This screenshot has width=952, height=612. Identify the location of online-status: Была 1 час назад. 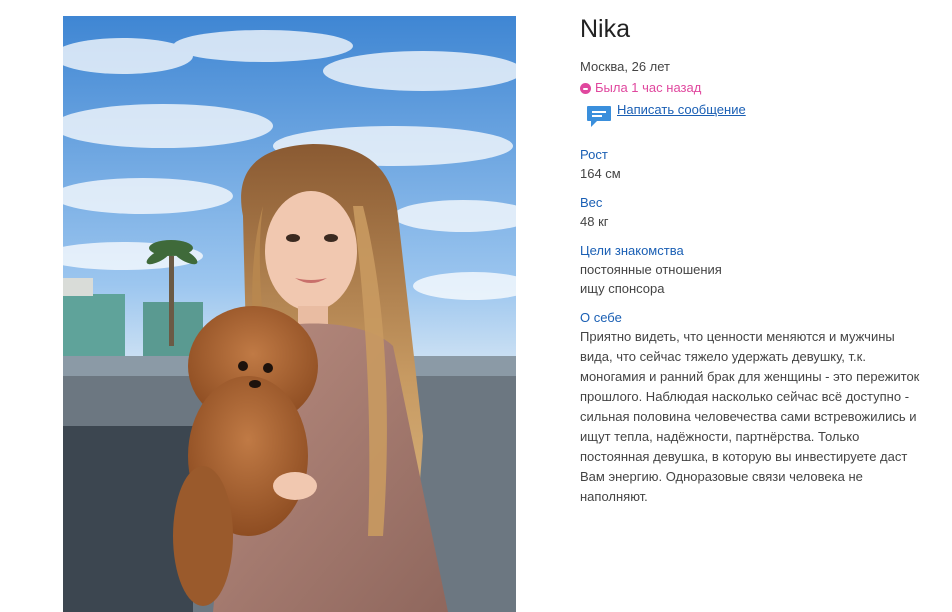
(762, 88).